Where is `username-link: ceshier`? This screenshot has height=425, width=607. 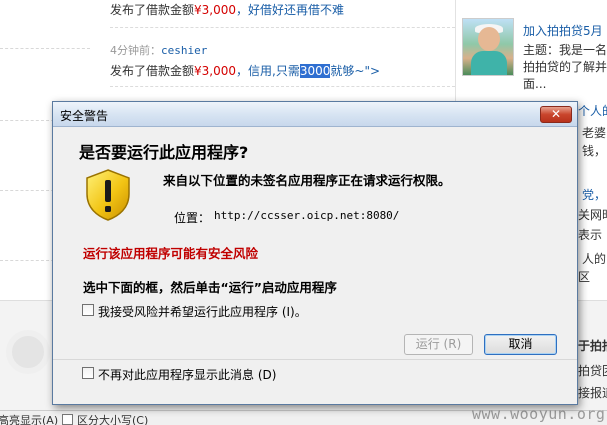 username-link: ceshier is located at coordinates (184, 50).